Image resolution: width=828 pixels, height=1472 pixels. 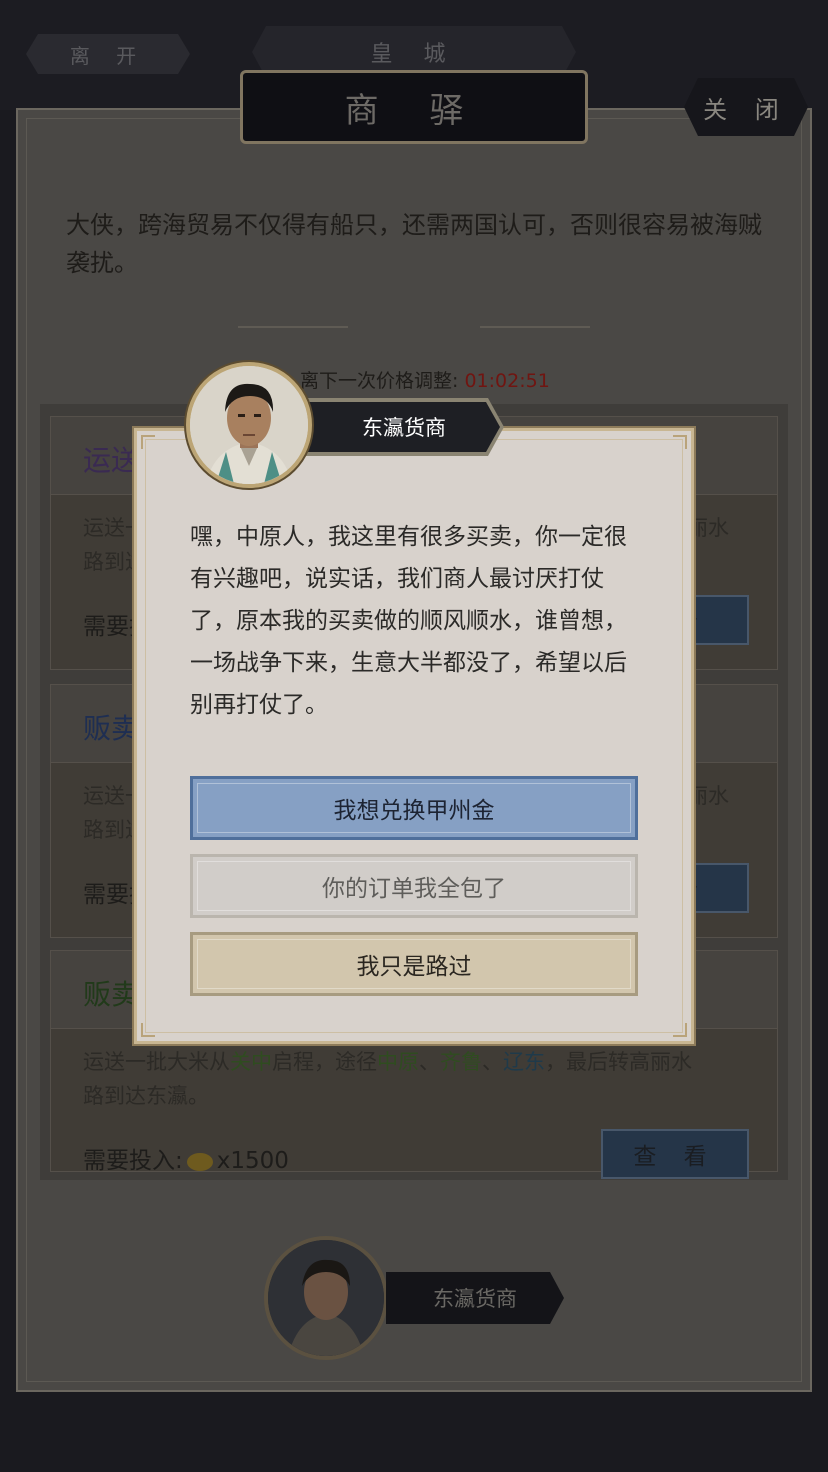 I want to click on npc-avatar, so click(x=249, y=425).